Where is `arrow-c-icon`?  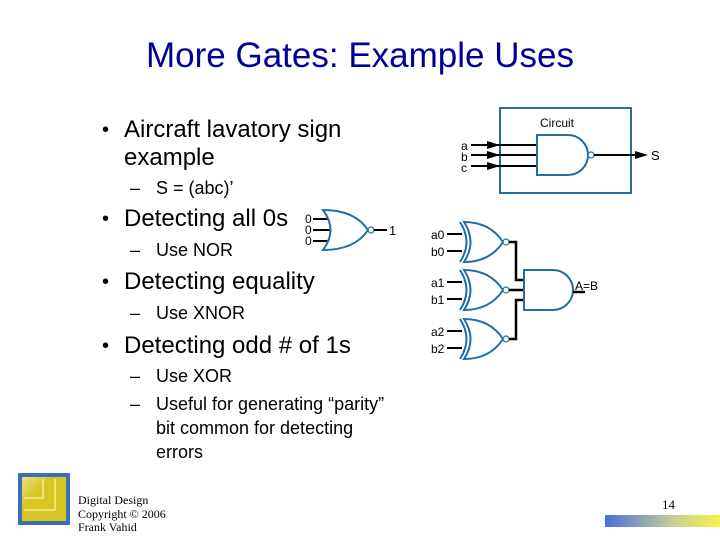 arrow-c-icon is located at coordinates (493, 166).